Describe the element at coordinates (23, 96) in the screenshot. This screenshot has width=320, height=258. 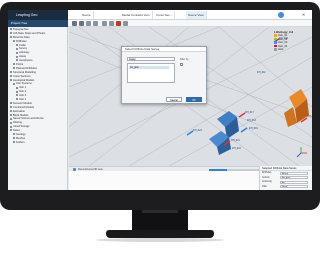
I see `tree-item-label: Vein 3` at that location.